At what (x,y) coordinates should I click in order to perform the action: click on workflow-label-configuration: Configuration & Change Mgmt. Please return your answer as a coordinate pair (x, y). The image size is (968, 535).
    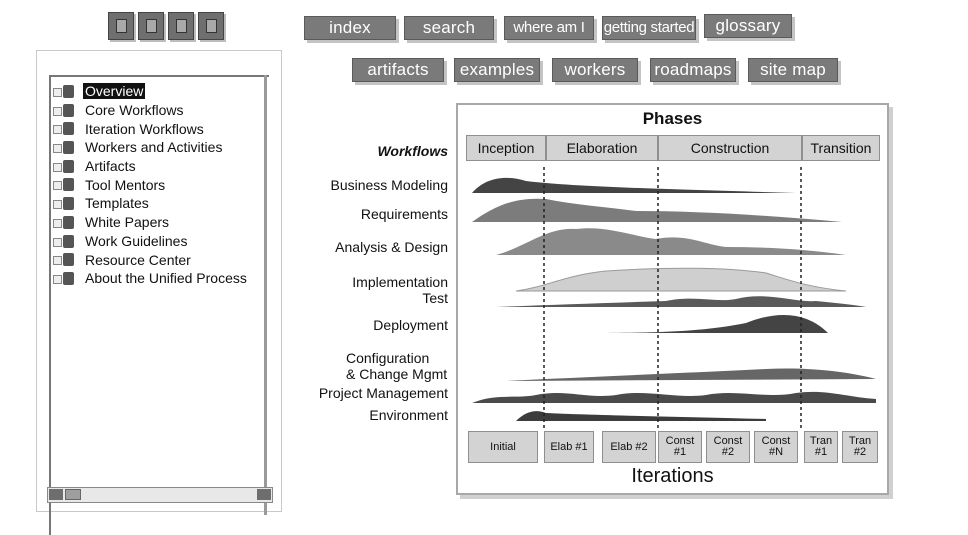
    Looking at the image, I should click on (396, 366).